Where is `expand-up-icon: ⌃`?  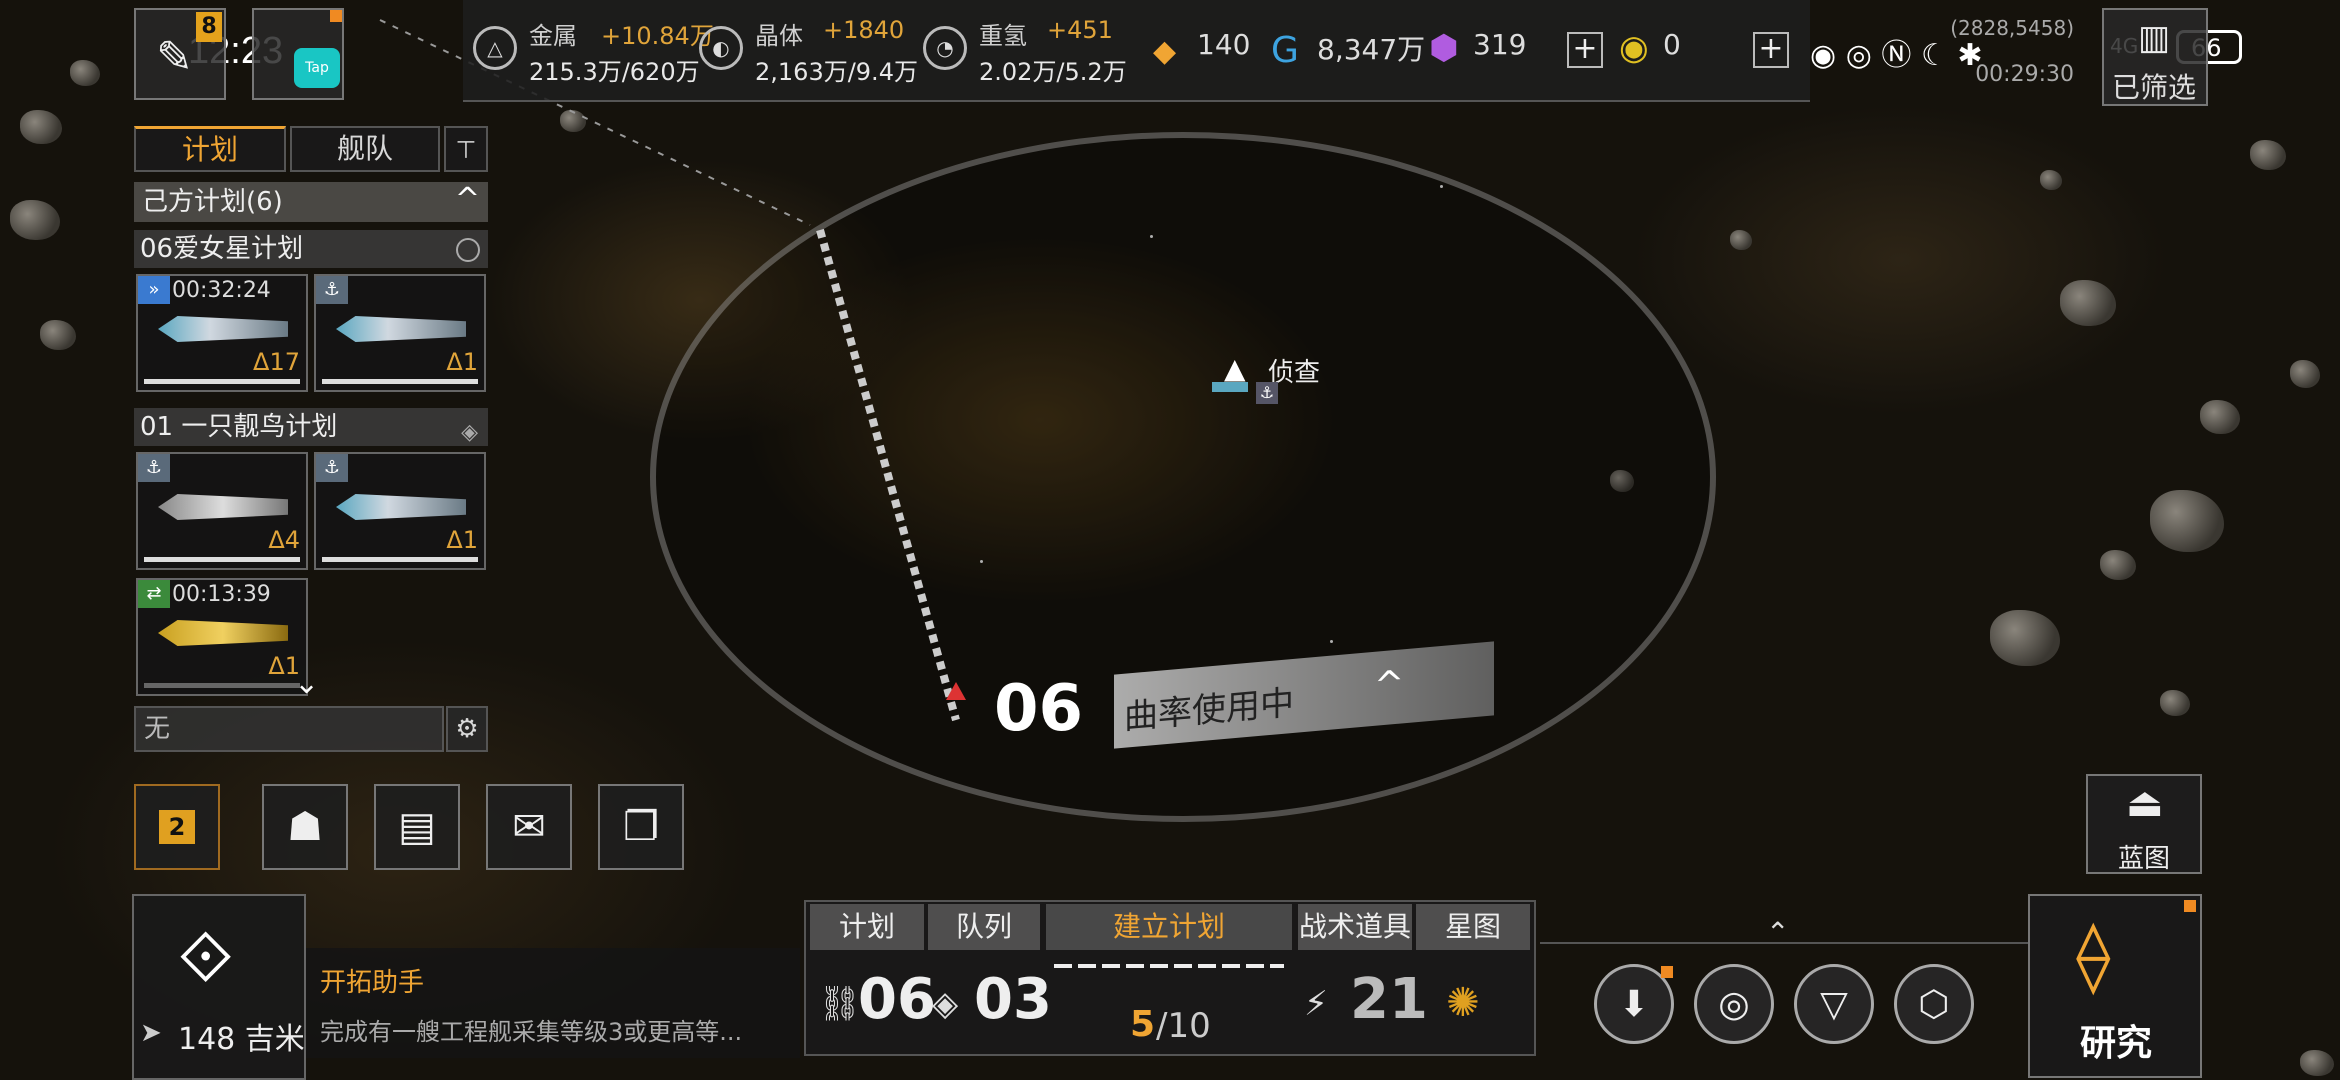 expand-up-icon: ⌃ is located at coordinates (1777, 932).